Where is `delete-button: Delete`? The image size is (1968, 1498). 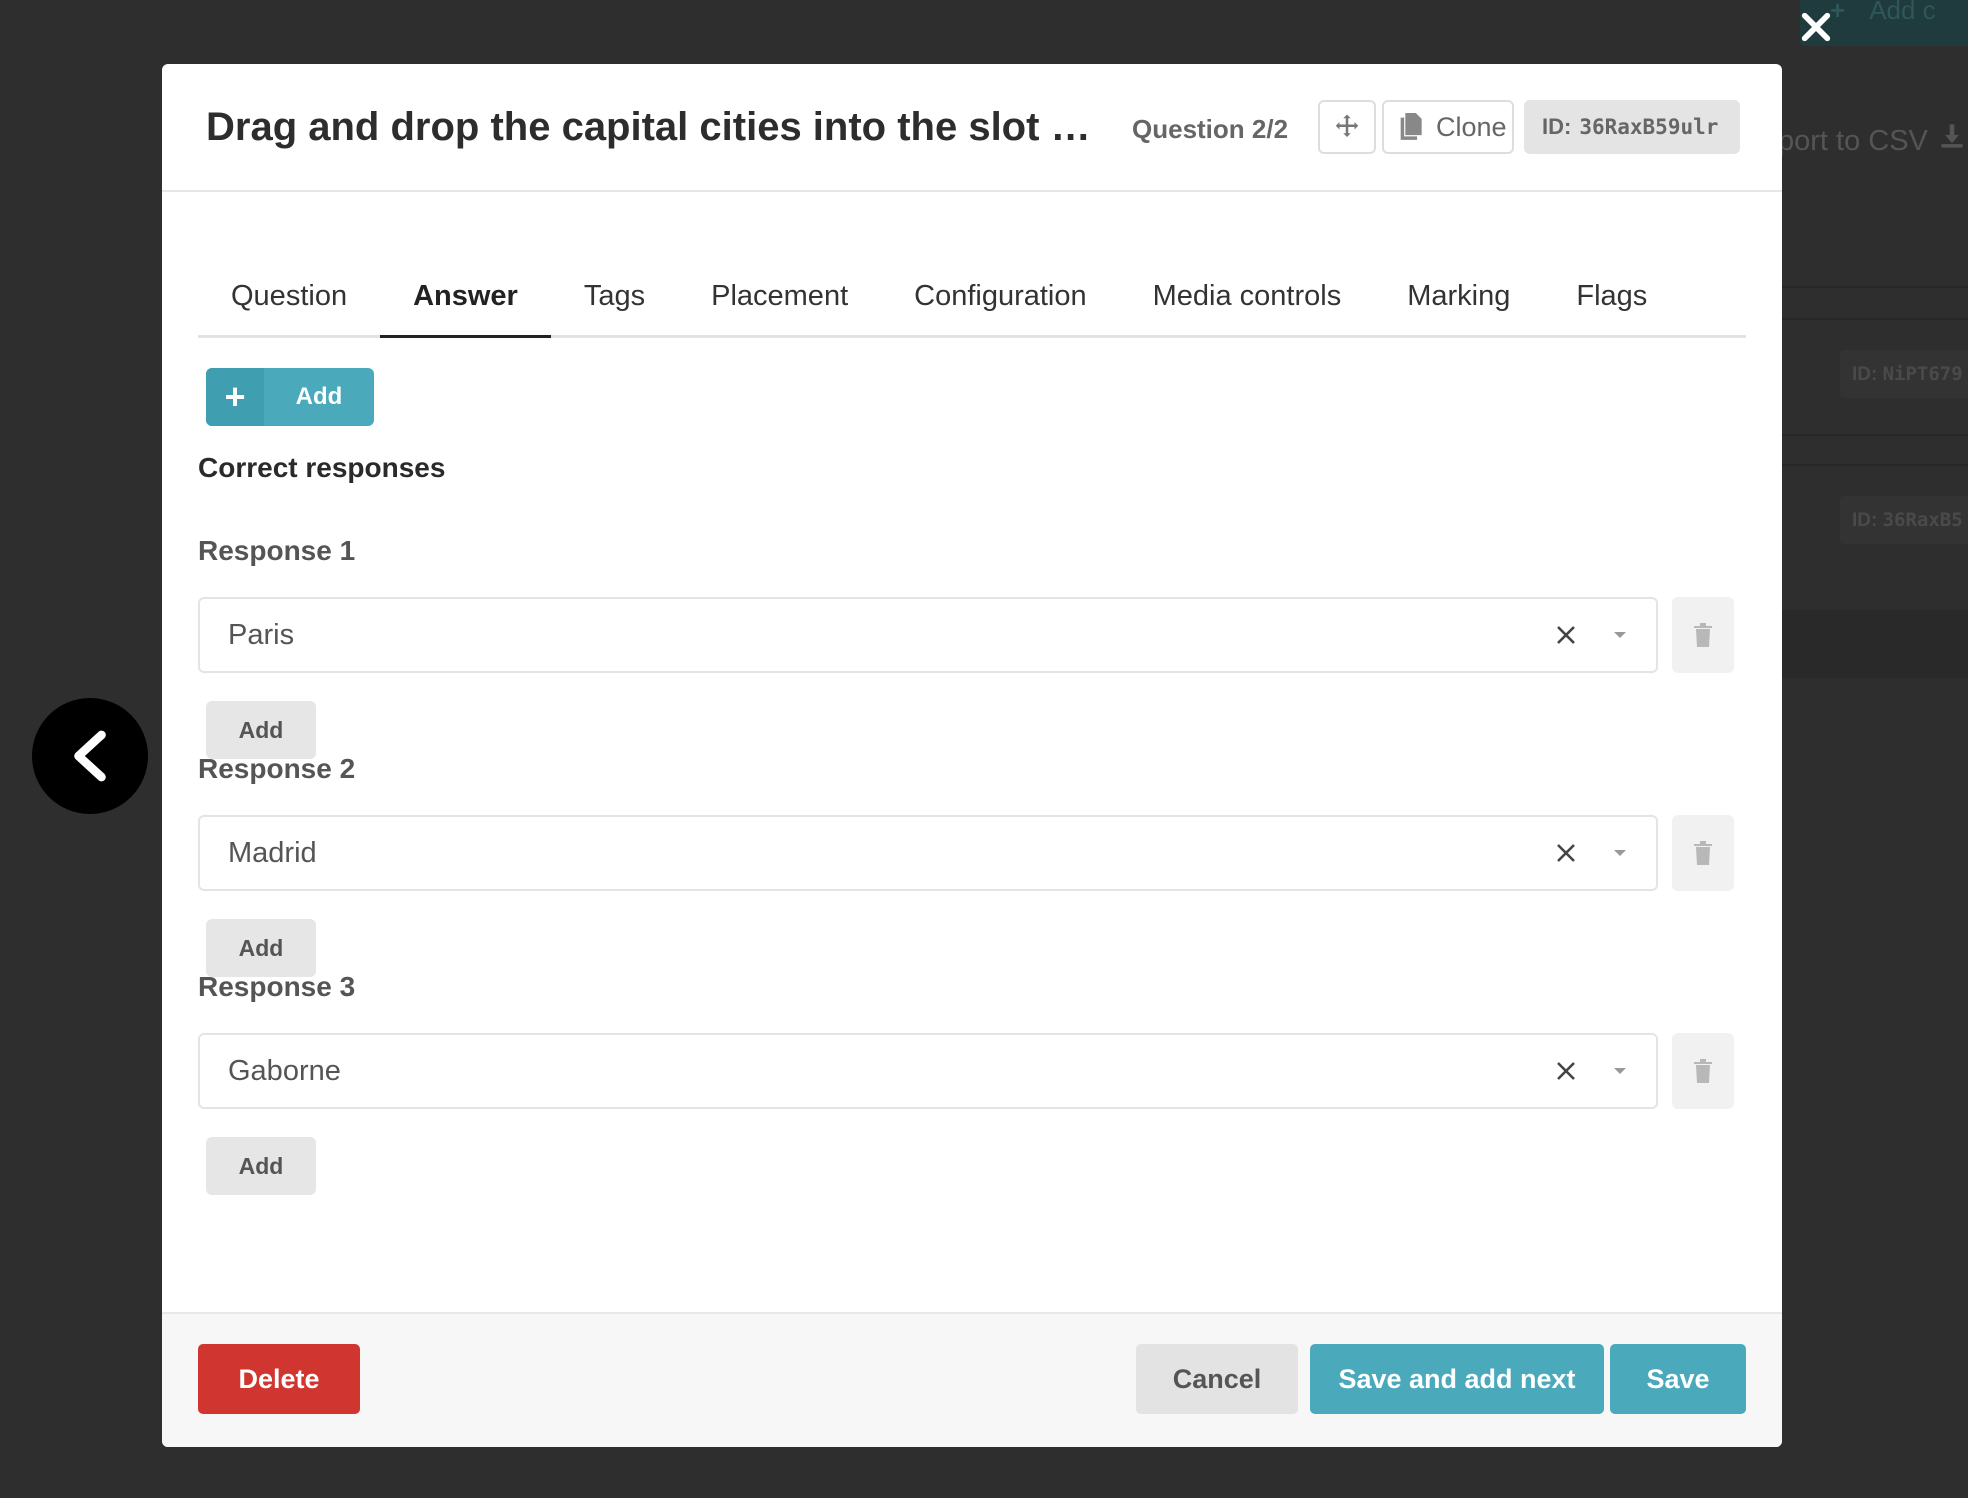
delete-button: Delete is located at coordinates (279, 1379).